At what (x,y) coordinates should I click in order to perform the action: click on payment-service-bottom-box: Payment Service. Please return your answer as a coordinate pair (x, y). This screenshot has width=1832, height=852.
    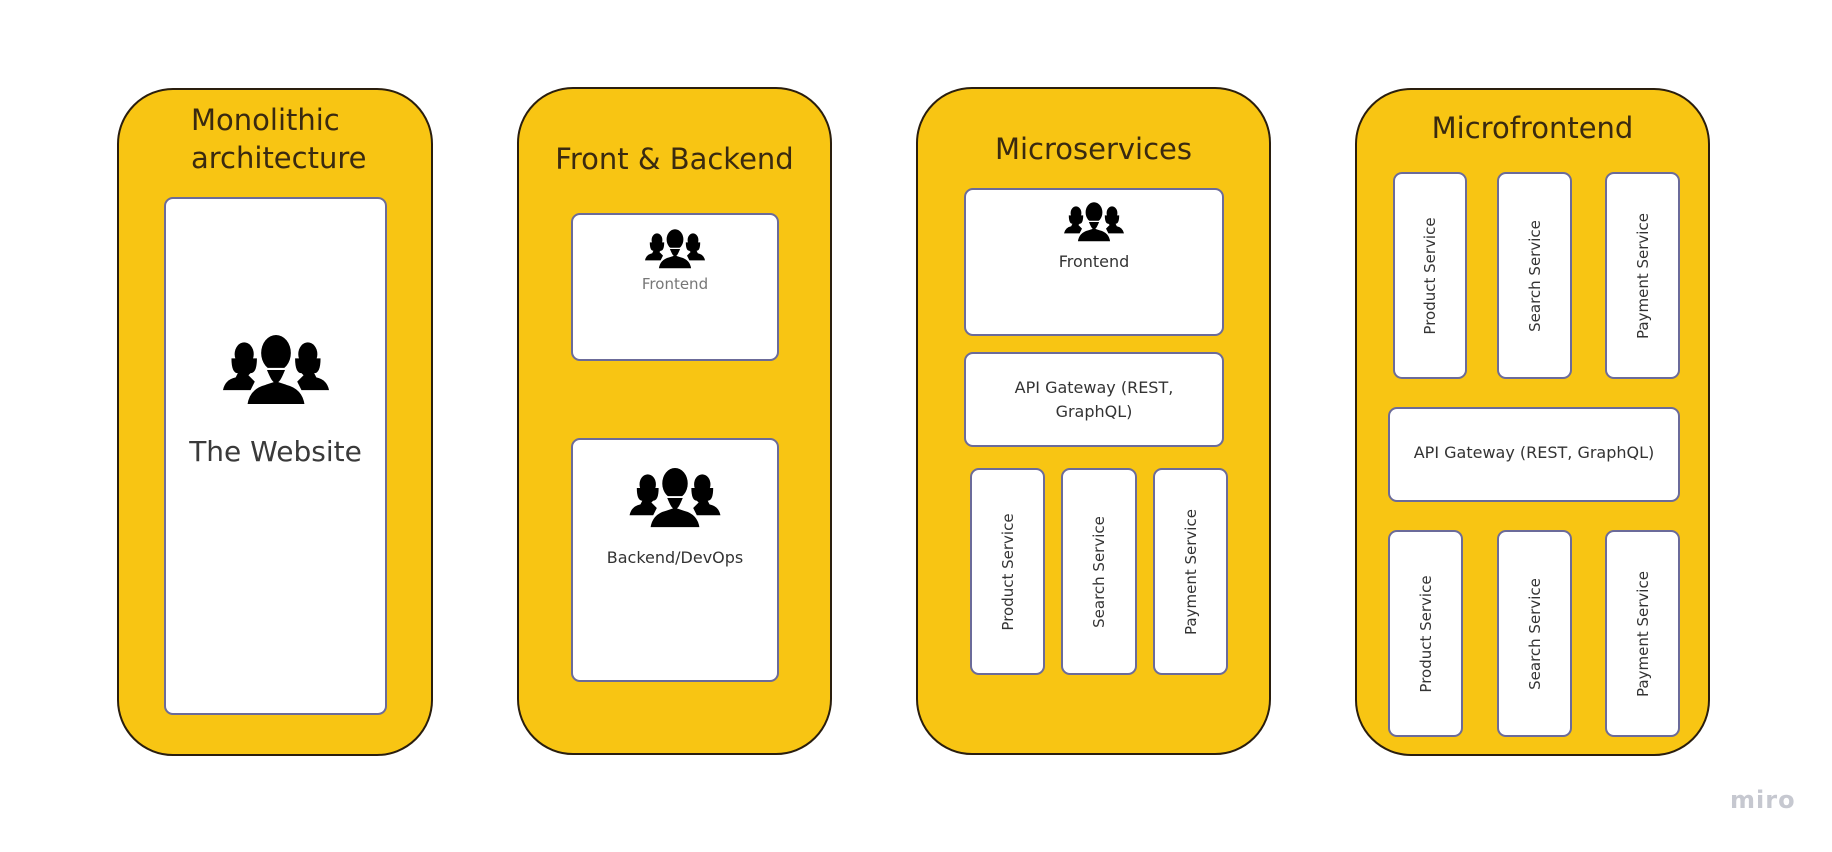
    Looking at the image, I should click on (1642, 633).